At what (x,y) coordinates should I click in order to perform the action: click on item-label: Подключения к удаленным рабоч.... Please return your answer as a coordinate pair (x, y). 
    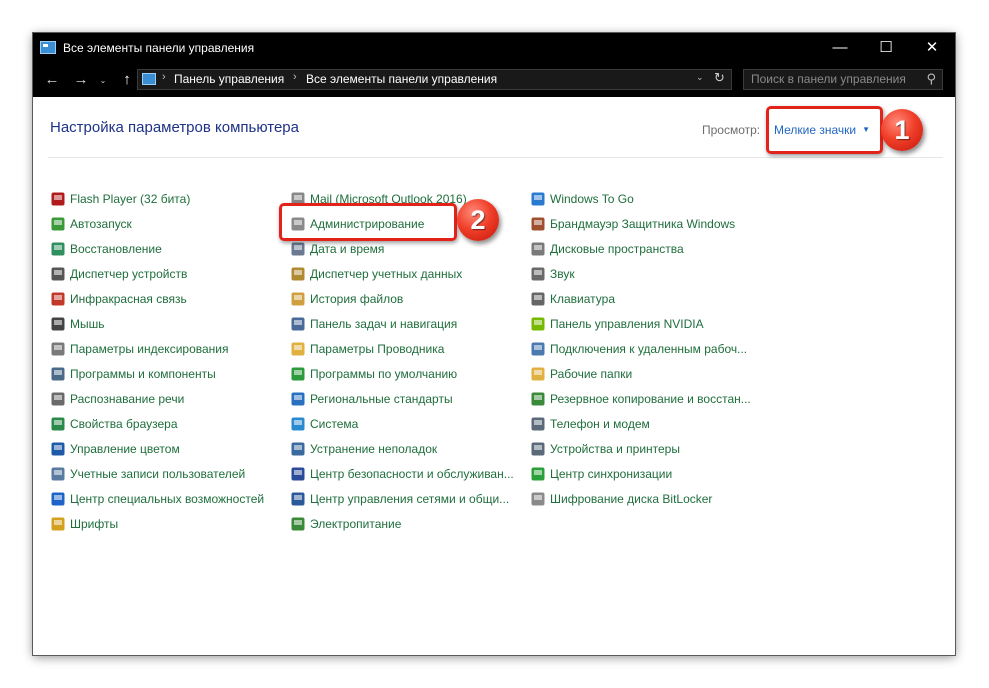
    Looking at the image, I should click on (648, 349).